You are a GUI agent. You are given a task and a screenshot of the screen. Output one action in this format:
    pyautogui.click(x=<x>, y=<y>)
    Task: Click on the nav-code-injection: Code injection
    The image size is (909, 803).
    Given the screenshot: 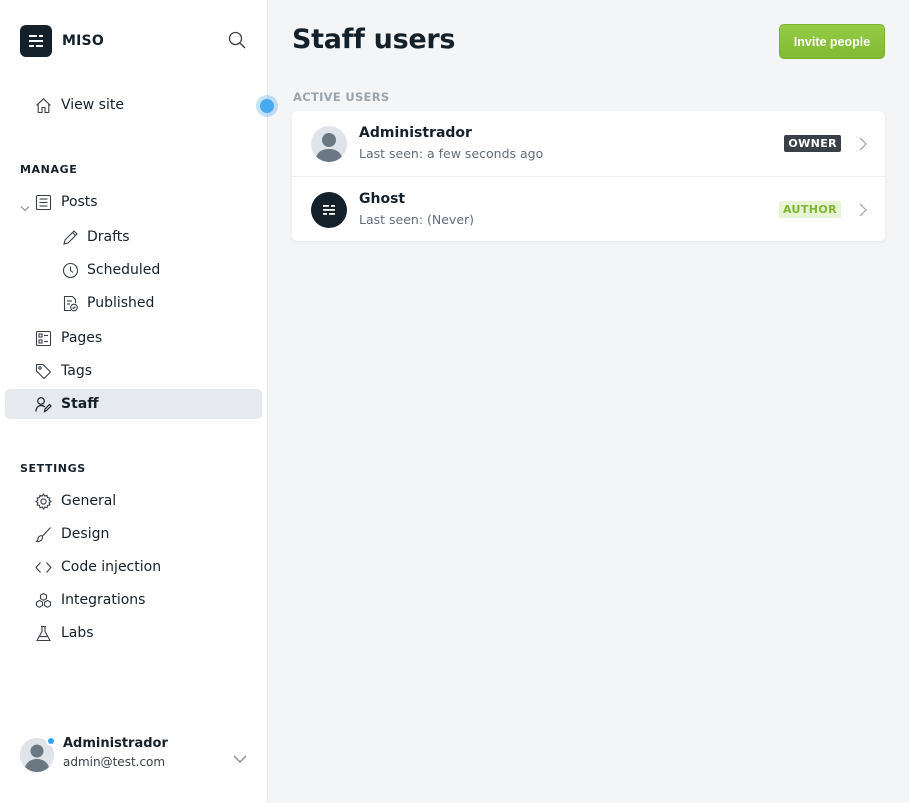 What is the action you would take?
    pyautogui.click(x=133, y=567)
    